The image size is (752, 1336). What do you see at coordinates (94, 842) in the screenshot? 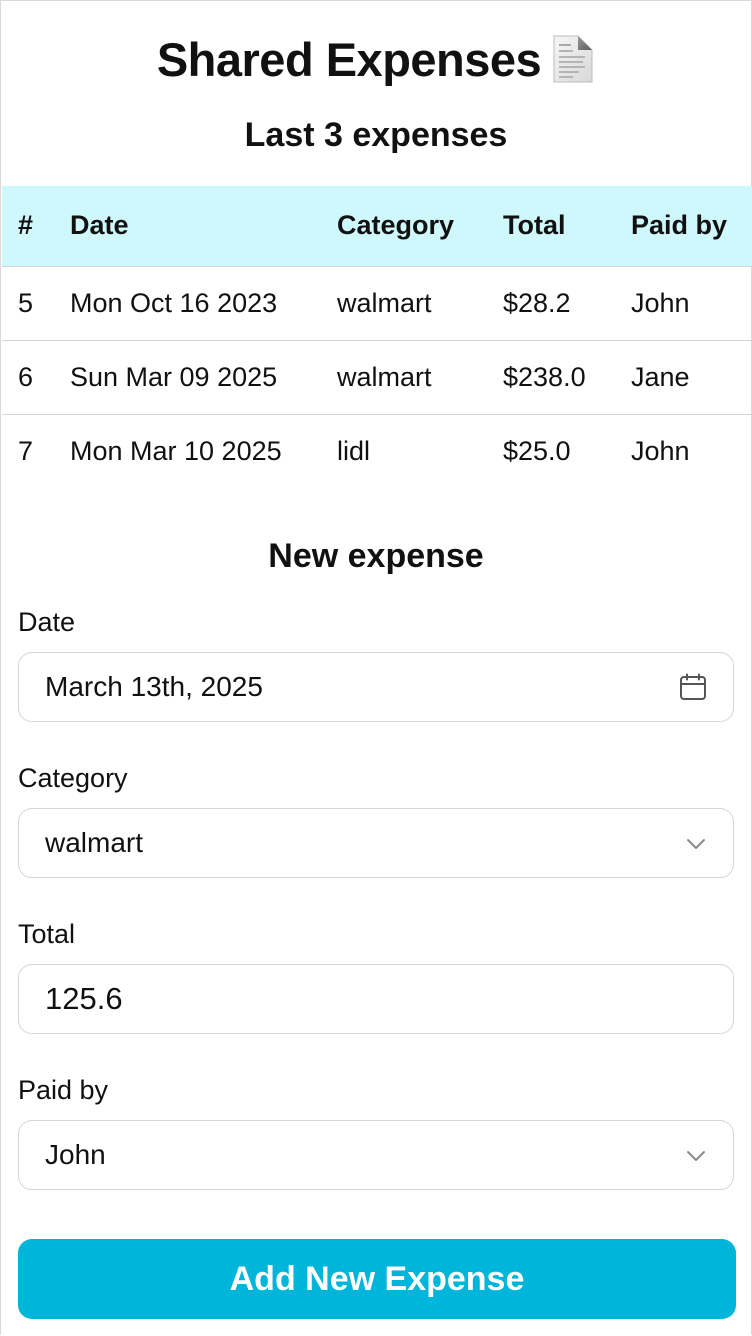
I see `category-value: walmart` at bounding box center [94, 842].